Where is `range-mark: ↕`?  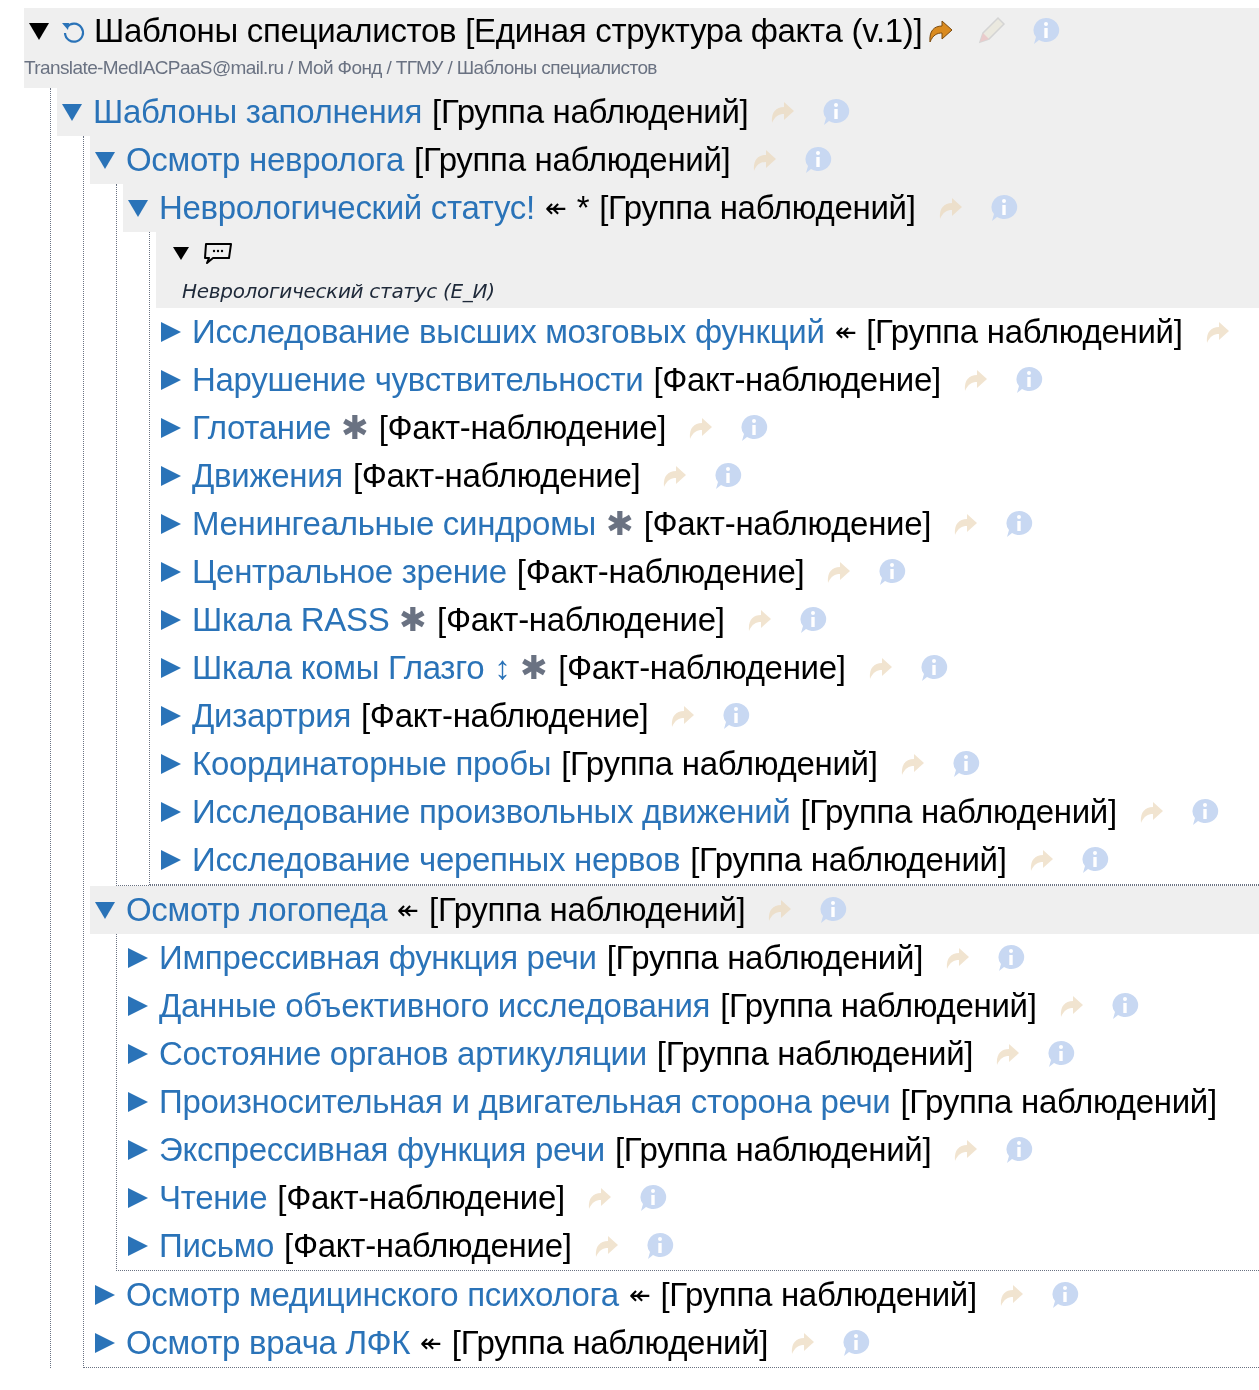
range-mark: ↕ is located at coordinates (502, 668).